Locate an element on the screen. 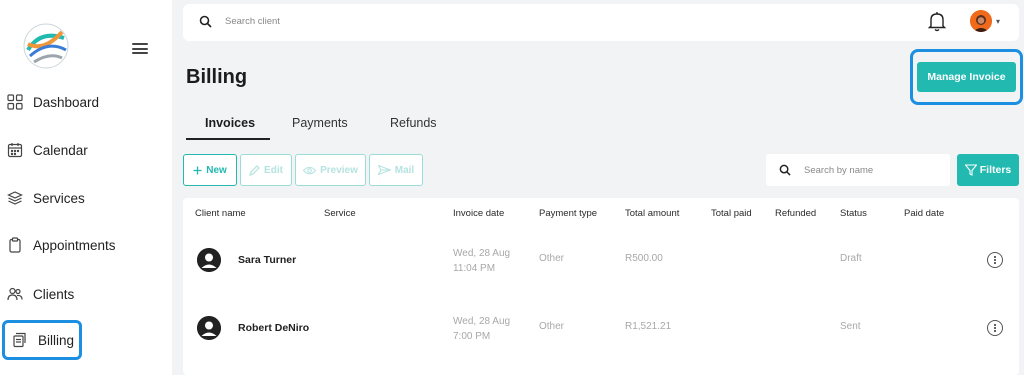 The image size is (1024, 375). menu-toggle-icon is located at coordinates (140, 48).